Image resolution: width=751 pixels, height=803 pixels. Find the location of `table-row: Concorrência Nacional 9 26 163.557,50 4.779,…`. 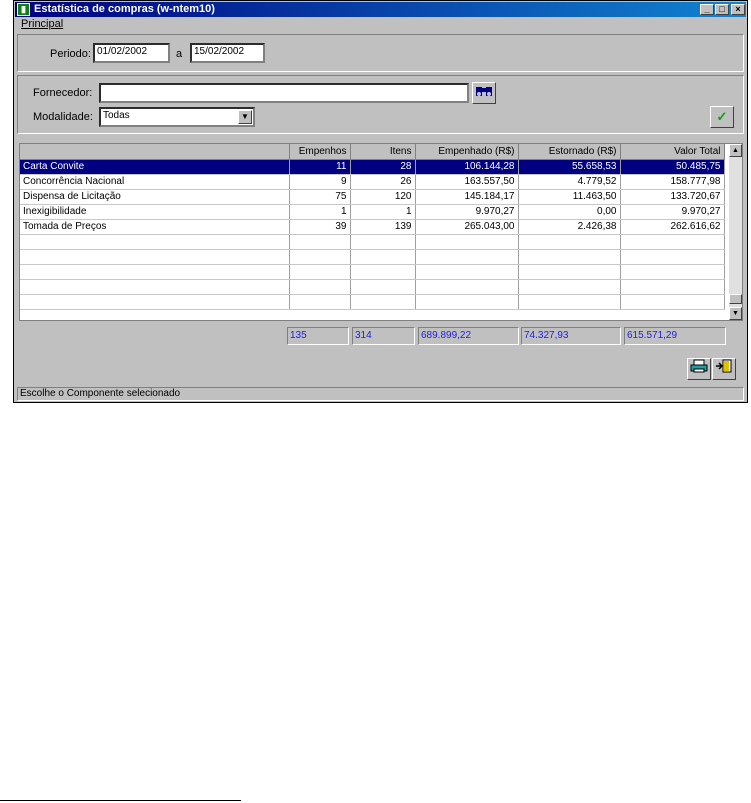

table-row: Concorrência Nacional 9 26 163.557,50 4.779,… is located at coordinates (372, 182).